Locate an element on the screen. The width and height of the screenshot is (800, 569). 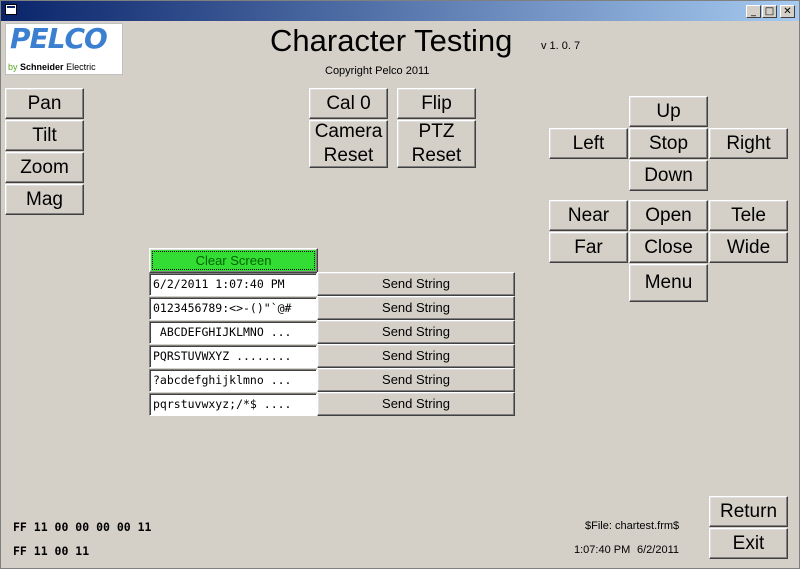
close-button: ✕ is located at coordinates (787, 11).